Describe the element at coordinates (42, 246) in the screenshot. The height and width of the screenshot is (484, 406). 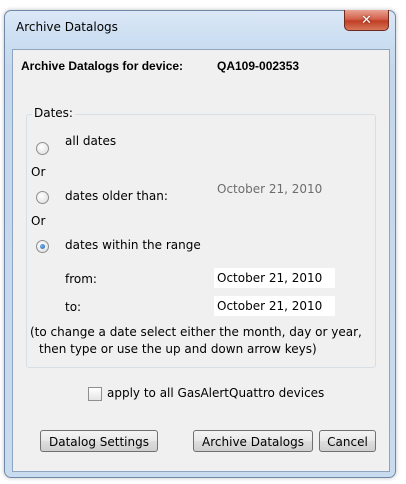
I see `radio-dates-within-range` at that location.